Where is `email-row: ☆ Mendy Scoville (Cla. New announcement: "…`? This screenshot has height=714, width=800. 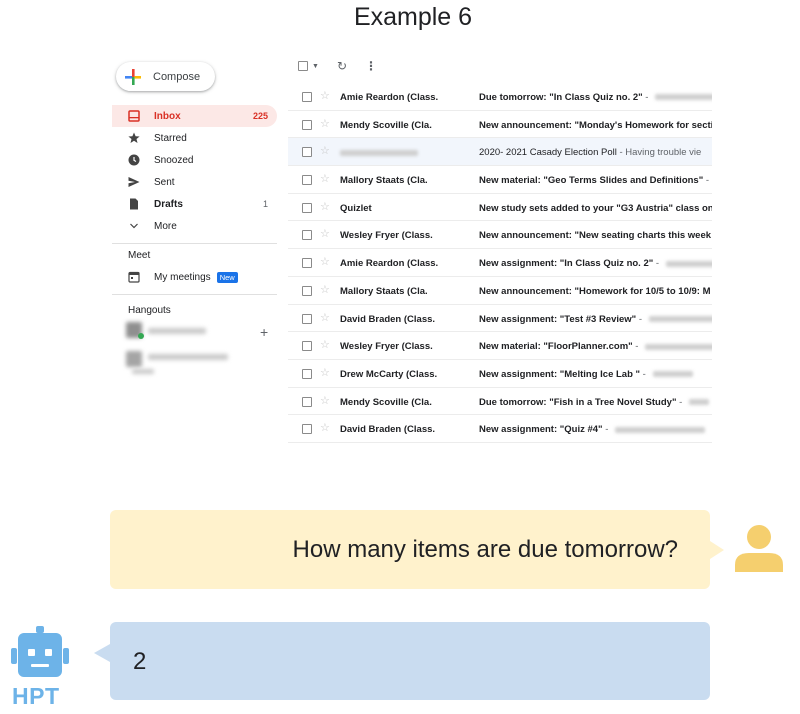 email-row: ☆ Mendy Scoville (Cla. New announcement: "… is located at coordinates (500, 124).